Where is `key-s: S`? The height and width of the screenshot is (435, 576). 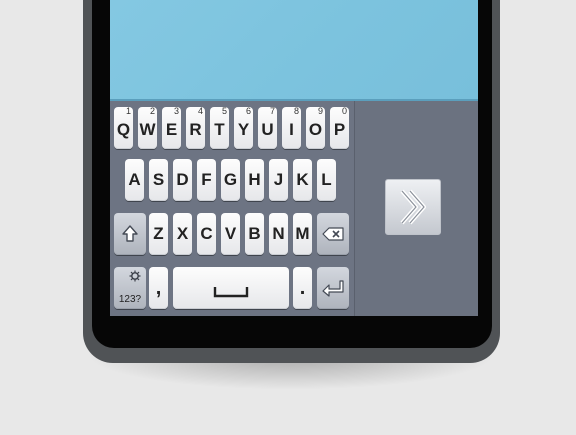 key-s: S is located at coordinates (158, 180).